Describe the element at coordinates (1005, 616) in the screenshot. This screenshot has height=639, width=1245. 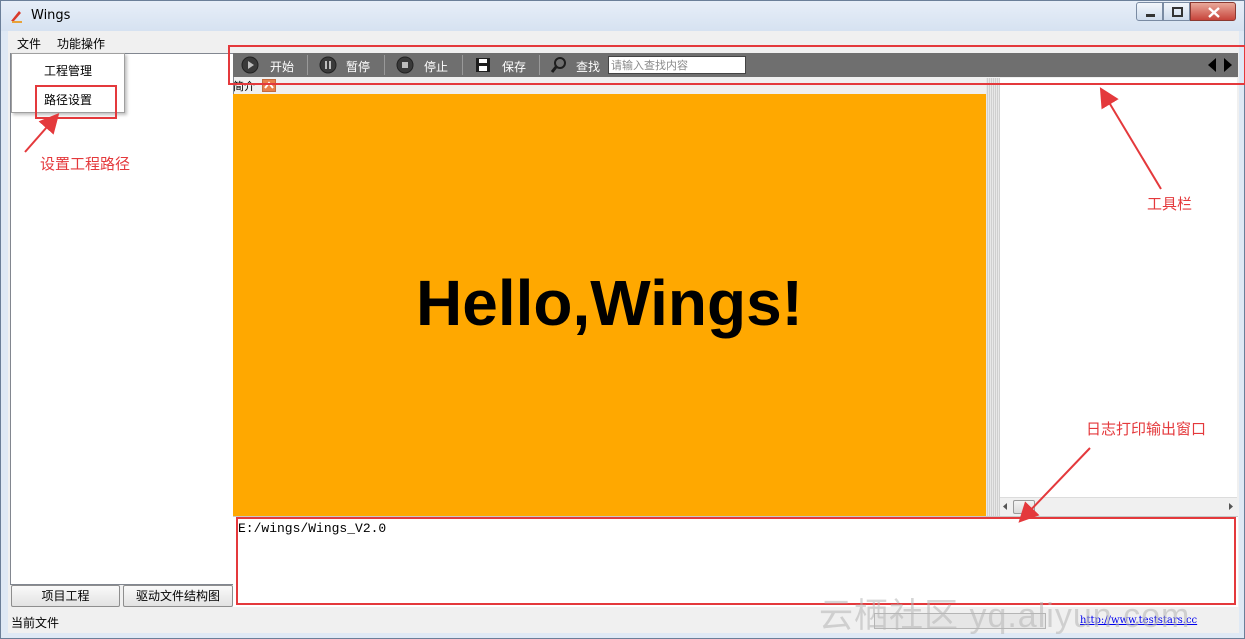
I see `watermark: 云栖社区 yq.aliyun.com` at that location.